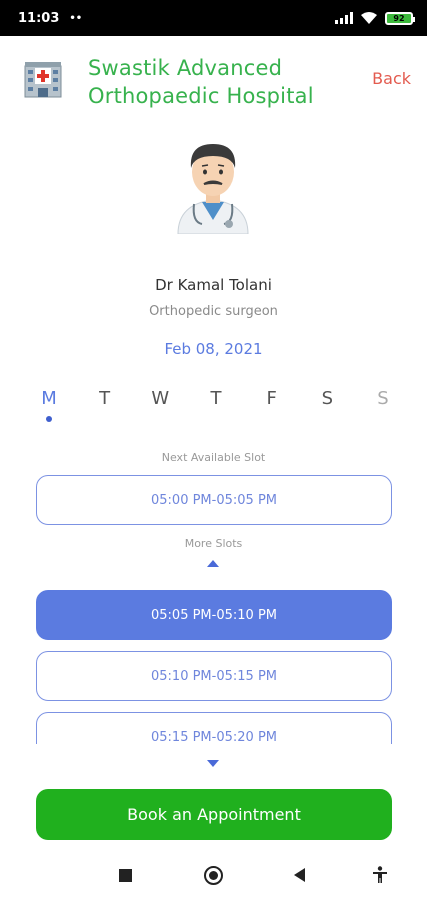  I want to click on day-friday: F, so click(272, 398).